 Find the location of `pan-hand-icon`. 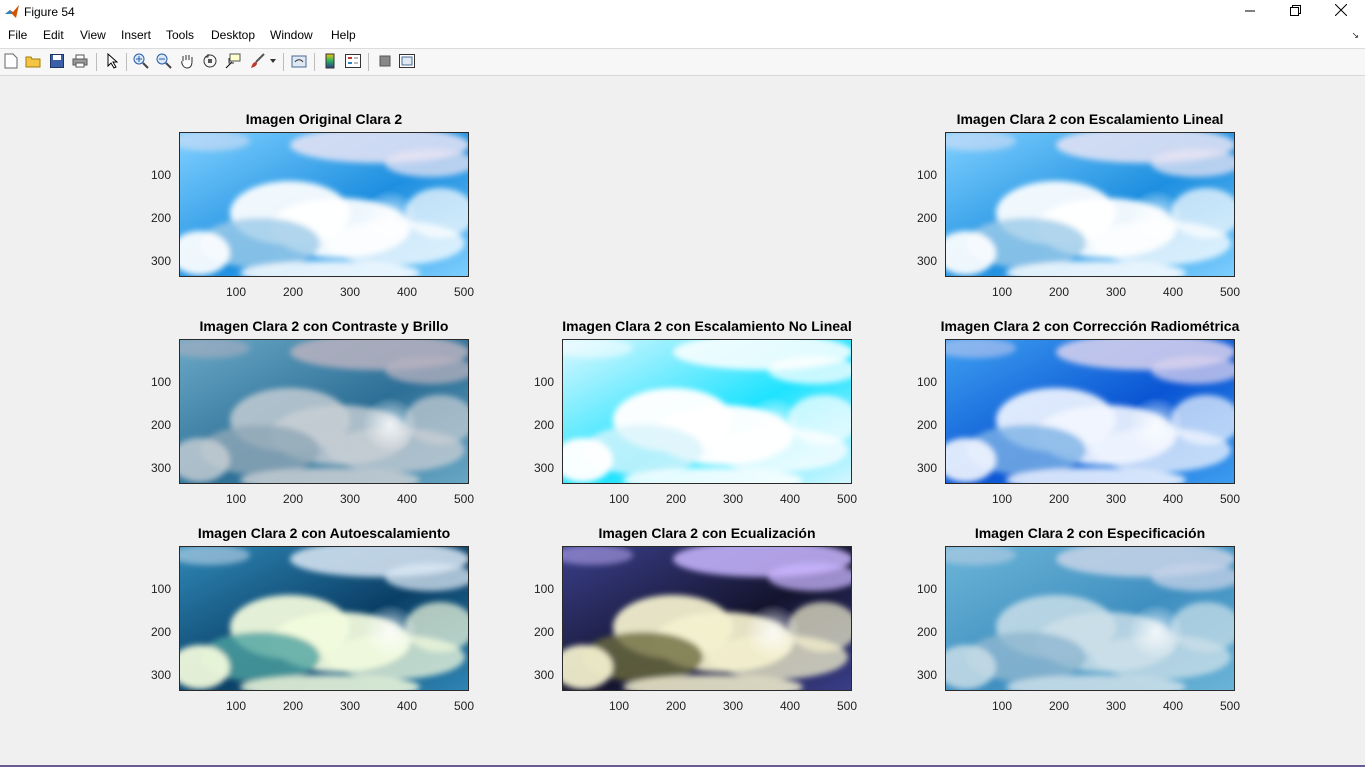

pan-hand-icon is located at coordinates (187, 61).